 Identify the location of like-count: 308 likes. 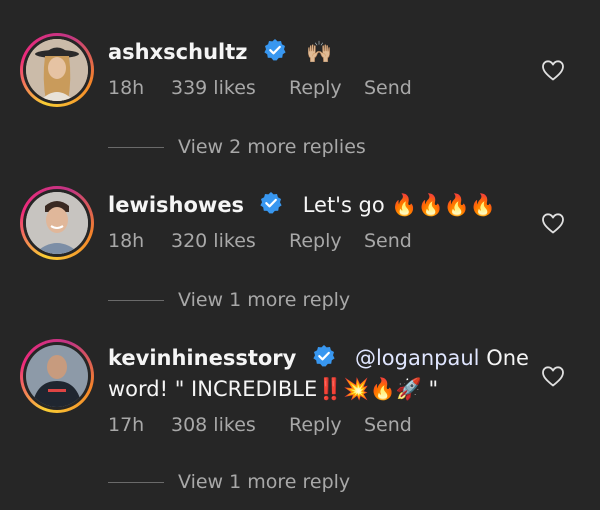
(213, 425).